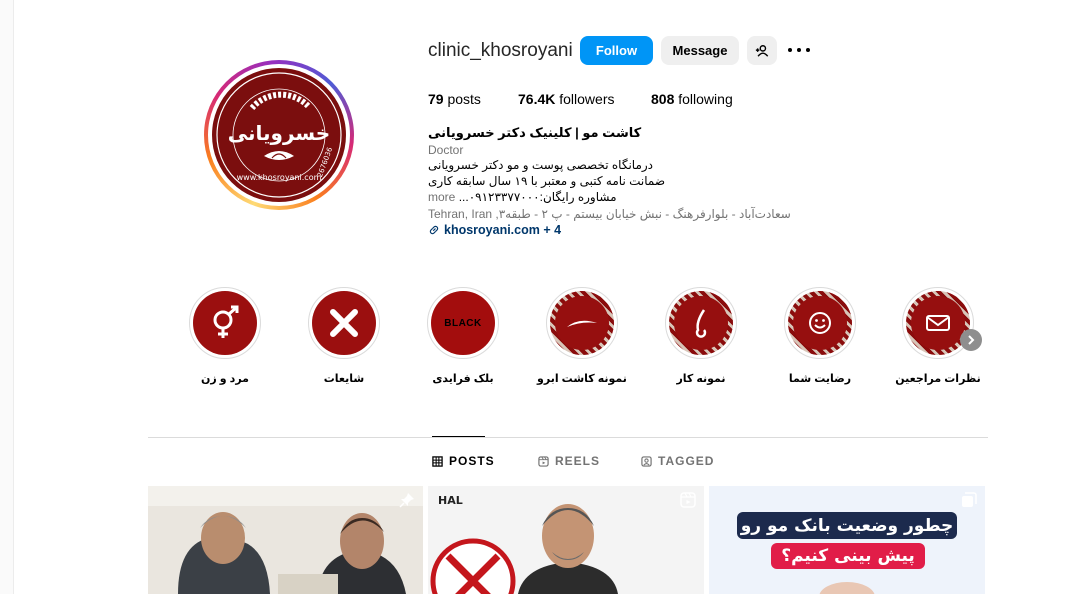 Image resolution: width=1079 pixels, height=594 pixels. I want to click on highlights-next-button, so click(971, 340).